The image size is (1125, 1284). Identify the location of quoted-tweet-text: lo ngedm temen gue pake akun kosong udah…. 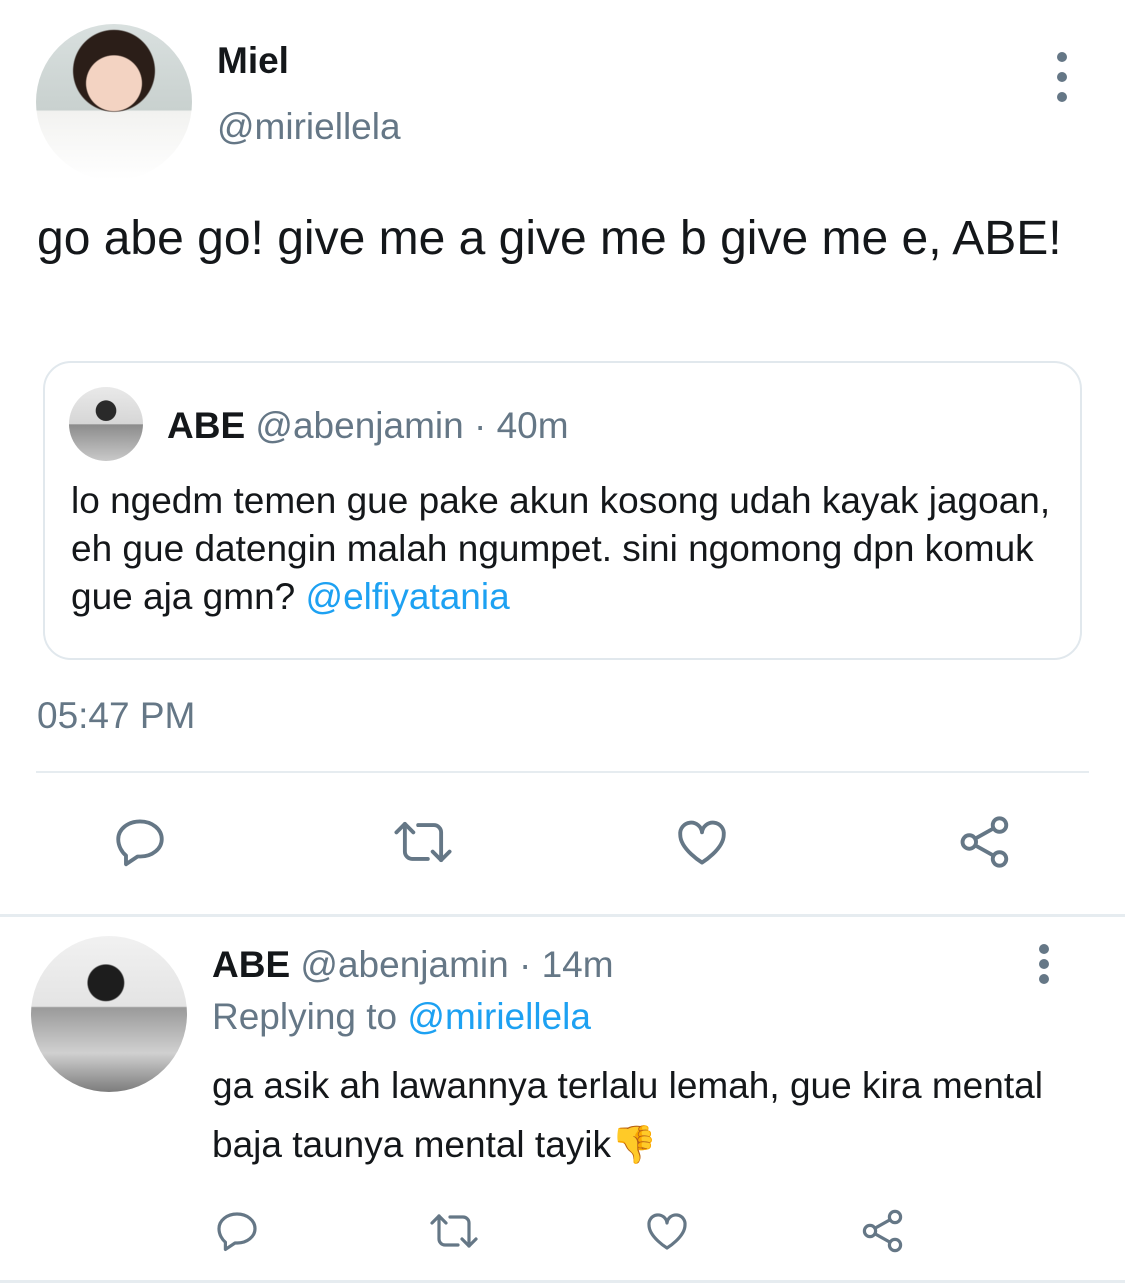
(566, 549).